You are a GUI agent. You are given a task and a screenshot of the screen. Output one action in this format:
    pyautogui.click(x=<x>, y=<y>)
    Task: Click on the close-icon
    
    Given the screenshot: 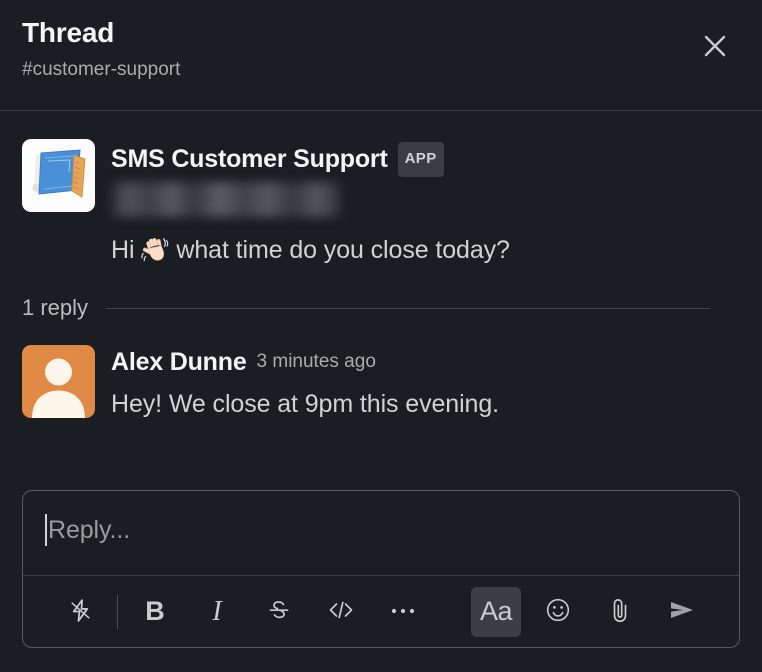 What is the action you would take?
    pyautogui.click(x=715, y=47)
    